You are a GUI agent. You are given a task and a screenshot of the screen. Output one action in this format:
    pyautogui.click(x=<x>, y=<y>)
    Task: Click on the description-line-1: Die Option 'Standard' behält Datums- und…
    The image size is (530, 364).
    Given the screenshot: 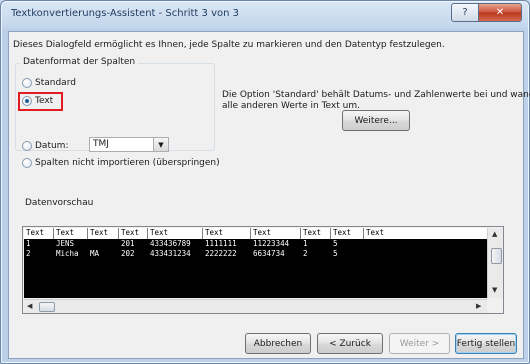 What is the action you would take?
    pyautogui.click(x=376, y=95)
    